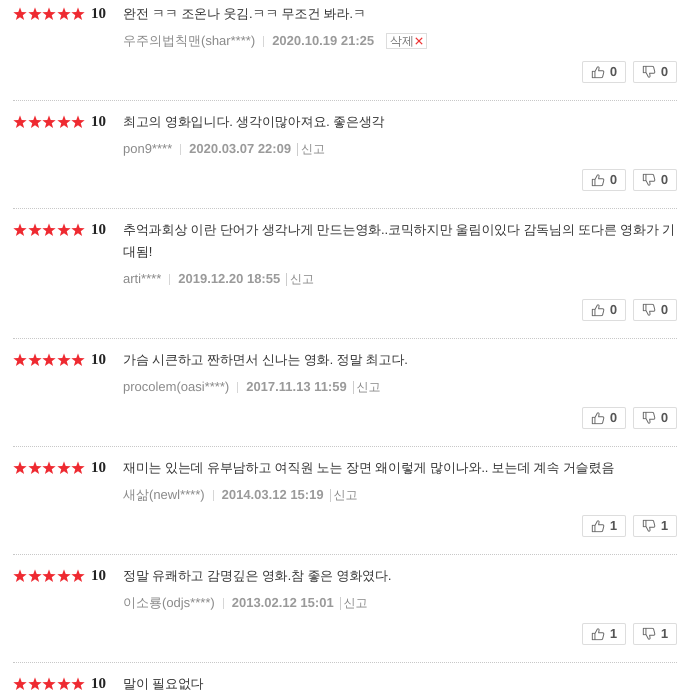 The width and height of the screenshot is (700, 695). What do you see at coordinates (254, 122) in the screenshot?
I see `review-text: 최고의 영화입니다. 생각이많아져요. 좋은생각` at bounding box center [254, 122].